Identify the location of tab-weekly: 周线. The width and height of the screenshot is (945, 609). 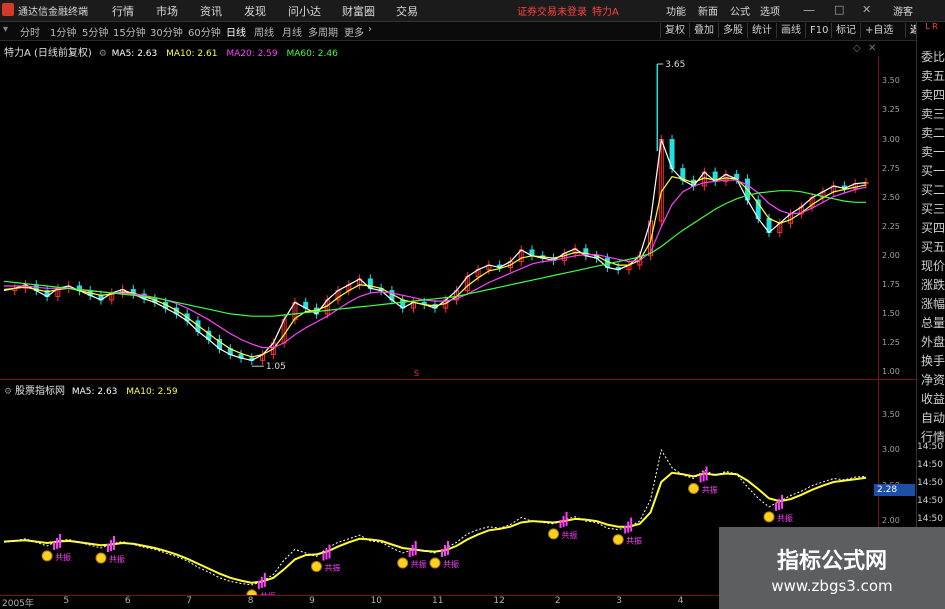
(264, 31).